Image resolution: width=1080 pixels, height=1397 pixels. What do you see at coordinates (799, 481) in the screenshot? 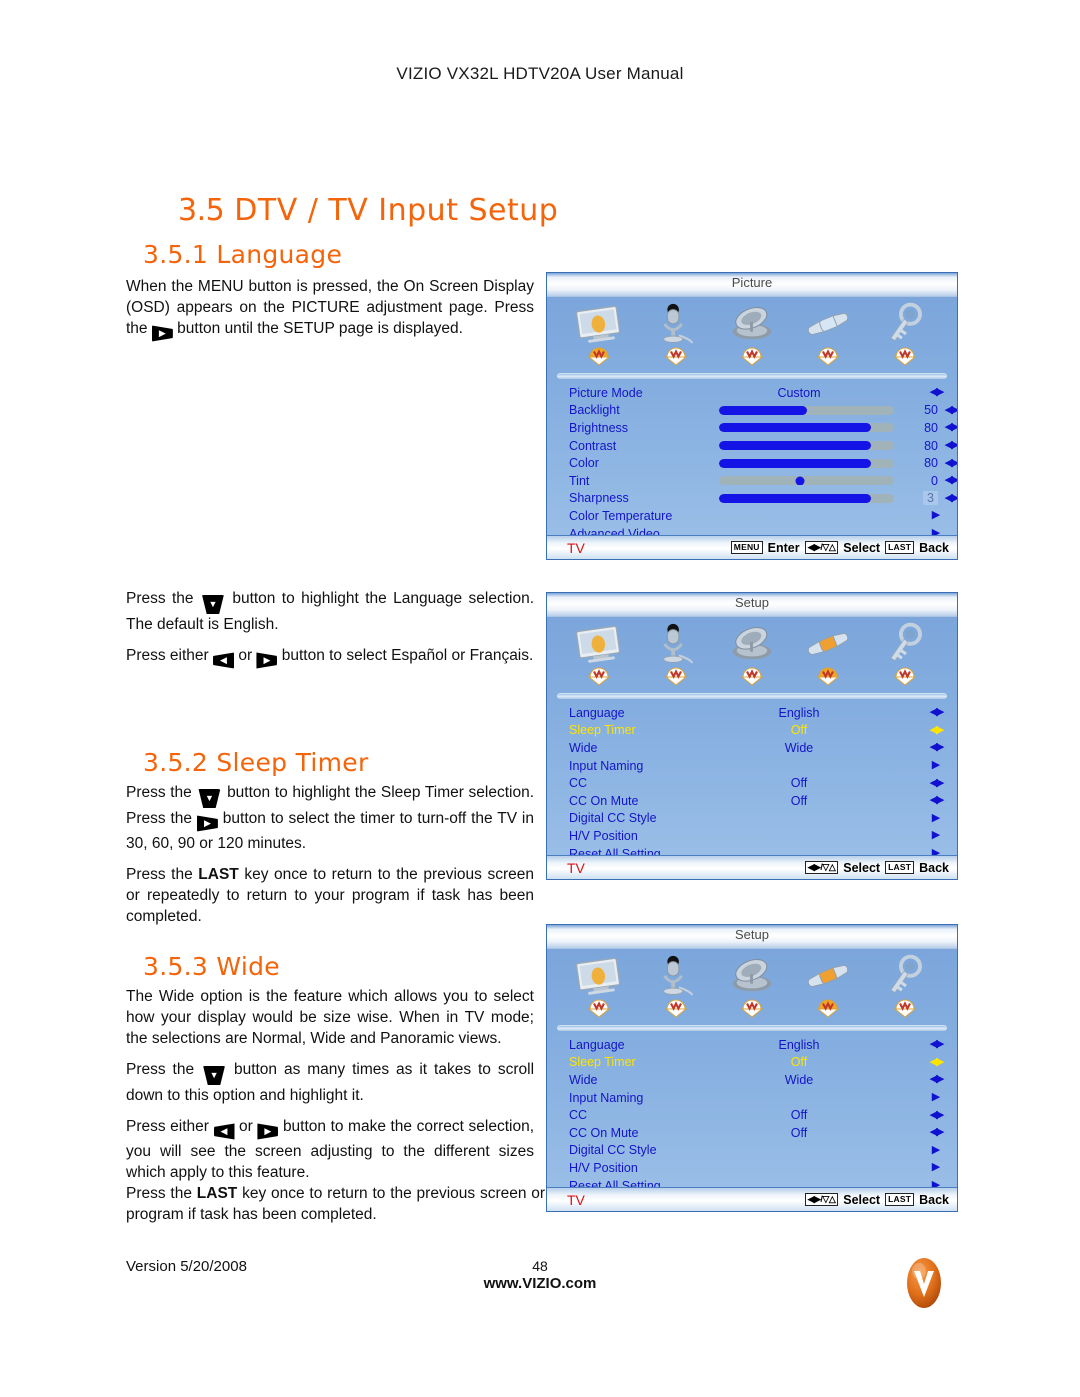
I see `osd-slider-knob` at bounding box center [799, 481].